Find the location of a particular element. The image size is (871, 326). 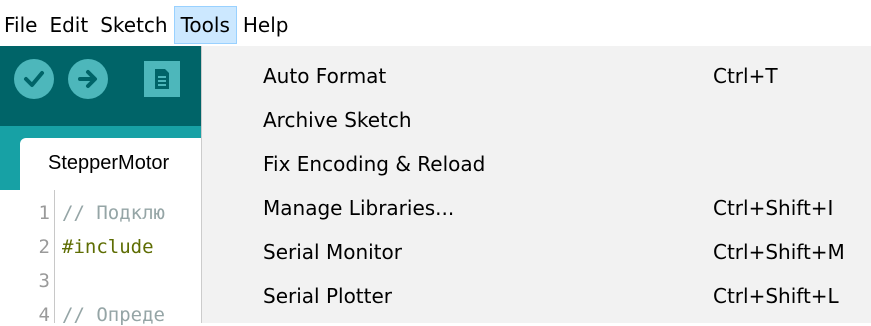

checkmark-icon is located at coordinates (34, 79).